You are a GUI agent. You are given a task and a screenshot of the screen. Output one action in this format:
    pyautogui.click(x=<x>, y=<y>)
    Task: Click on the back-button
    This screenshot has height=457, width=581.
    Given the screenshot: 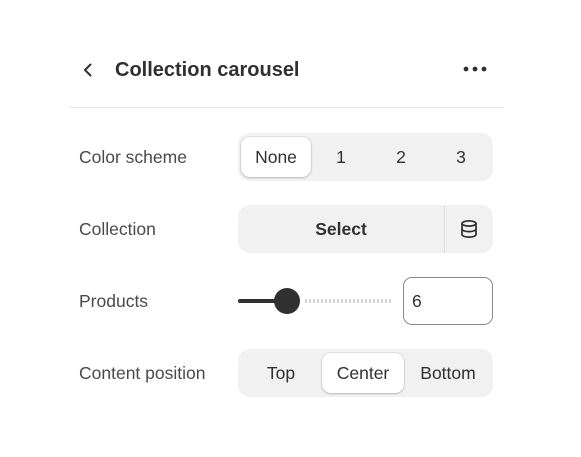 What is the action you would take?
    pyautogui.click(x=88, y=70)
    